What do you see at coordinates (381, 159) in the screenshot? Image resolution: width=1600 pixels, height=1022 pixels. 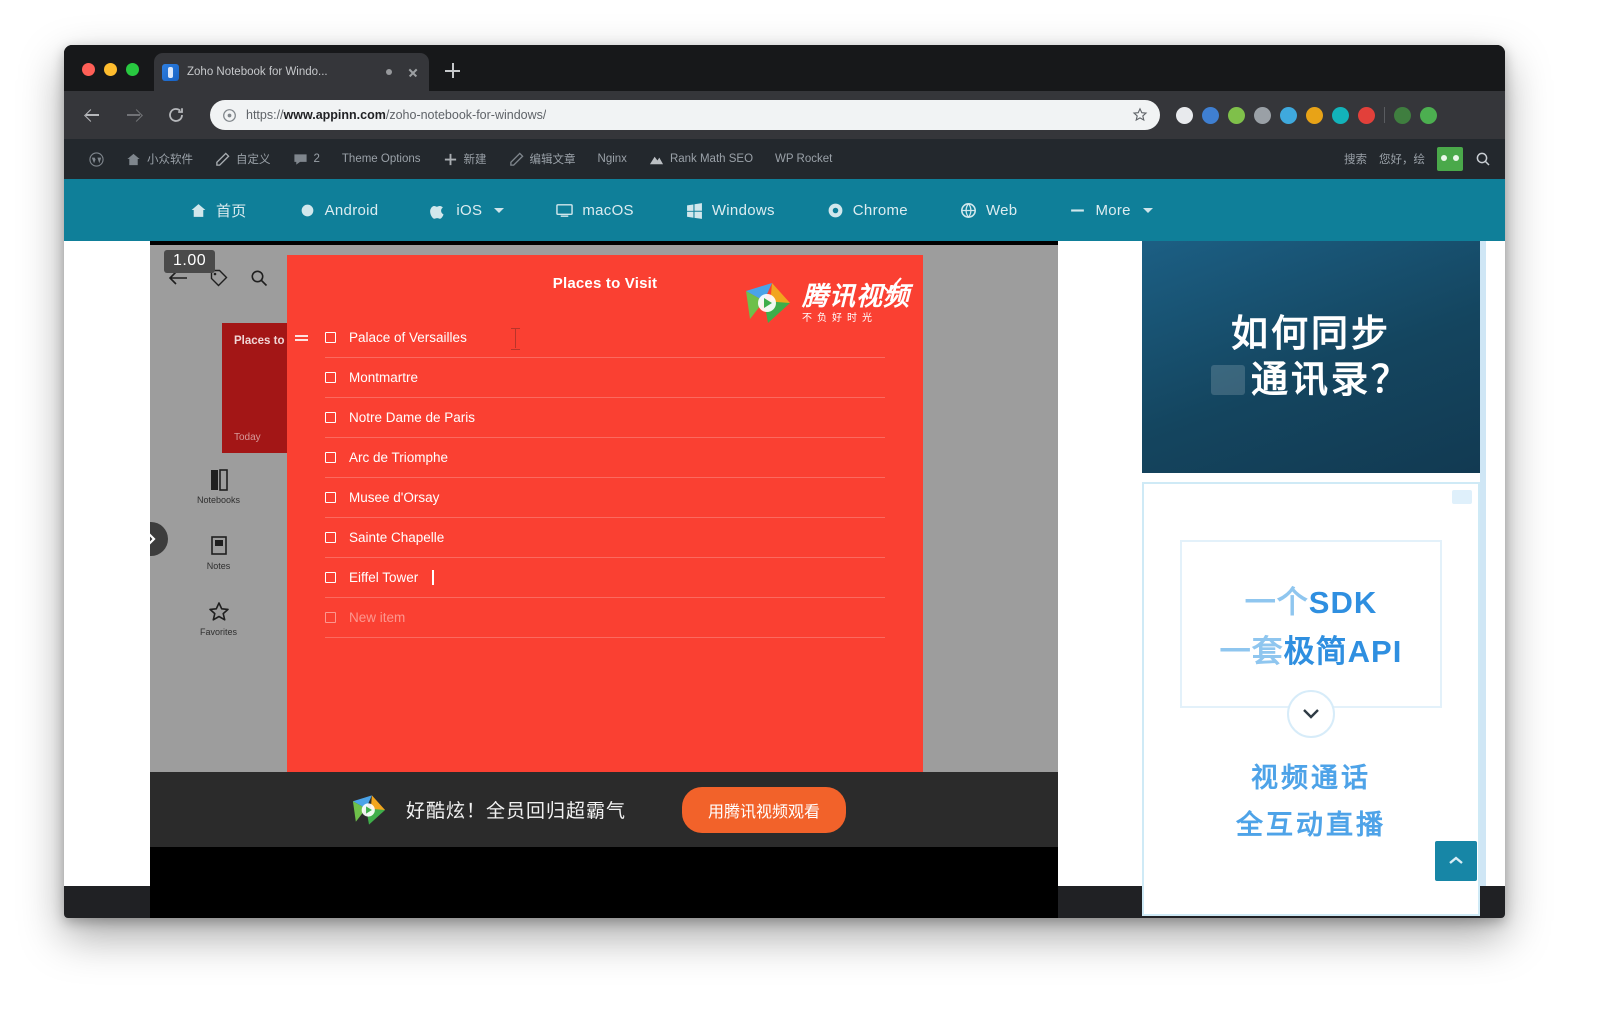 I see `adminbar-item-theme-options: Theme Options` at bounding box center [381, 159].